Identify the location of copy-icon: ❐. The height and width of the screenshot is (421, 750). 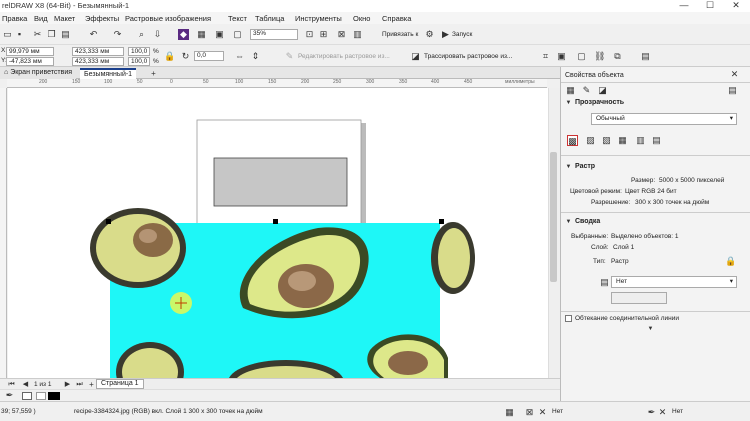
(51, 34).